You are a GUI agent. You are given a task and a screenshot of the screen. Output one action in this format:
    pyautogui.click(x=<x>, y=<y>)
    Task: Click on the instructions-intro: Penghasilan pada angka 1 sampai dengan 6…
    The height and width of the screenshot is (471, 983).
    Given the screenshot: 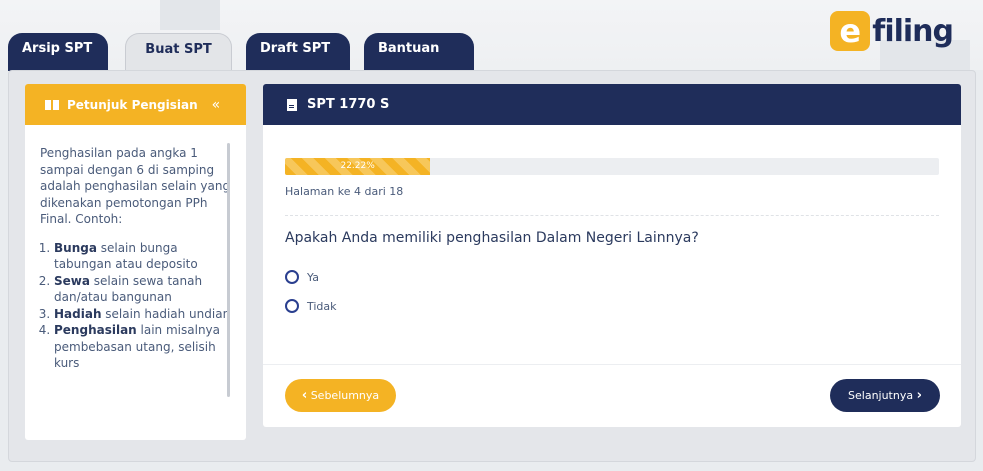 What is the action you would take?
    pyautogui.click(x=135, y=186)
    